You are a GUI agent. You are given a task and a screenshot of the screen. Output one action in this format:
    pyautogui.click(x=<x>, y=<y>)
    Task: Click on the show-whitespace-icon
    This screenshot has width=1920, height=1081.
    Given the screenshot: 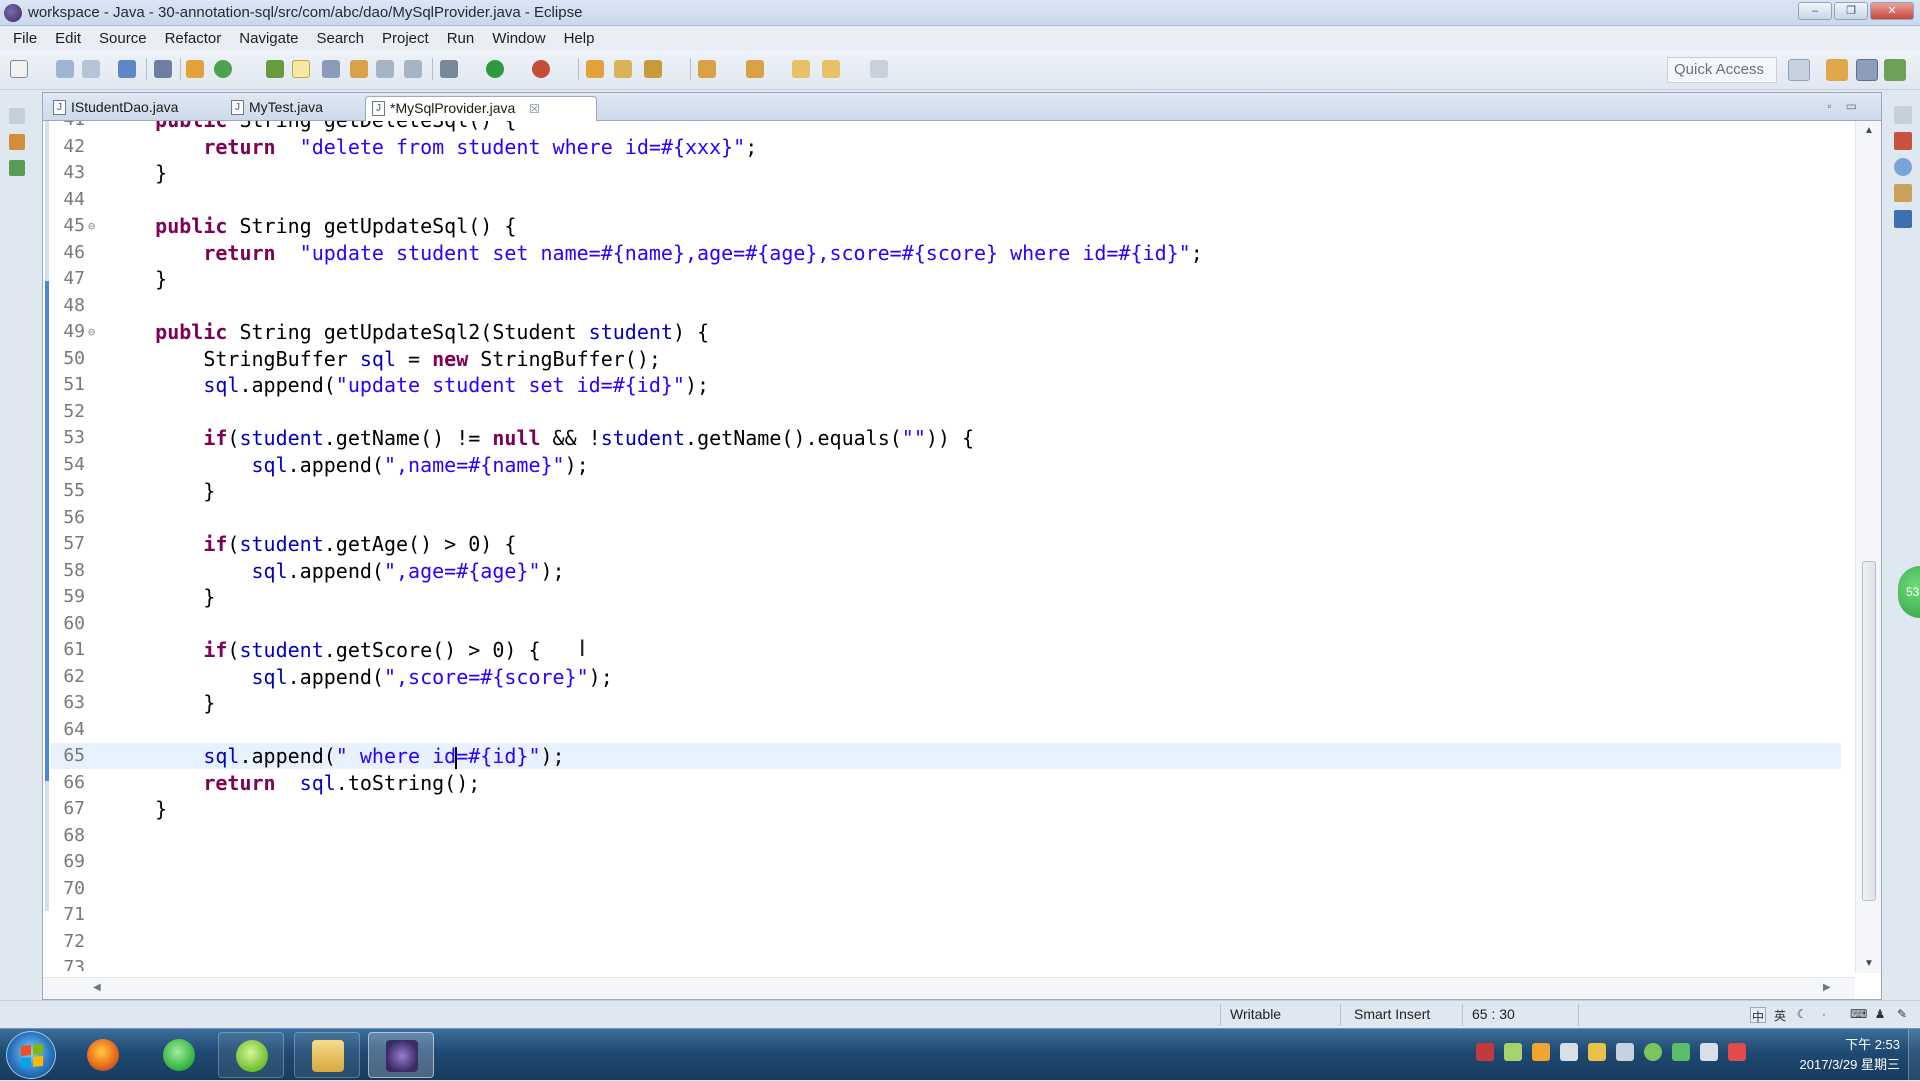 What is the action you would take?
    pyautogui.click(x=385, y=69)
    